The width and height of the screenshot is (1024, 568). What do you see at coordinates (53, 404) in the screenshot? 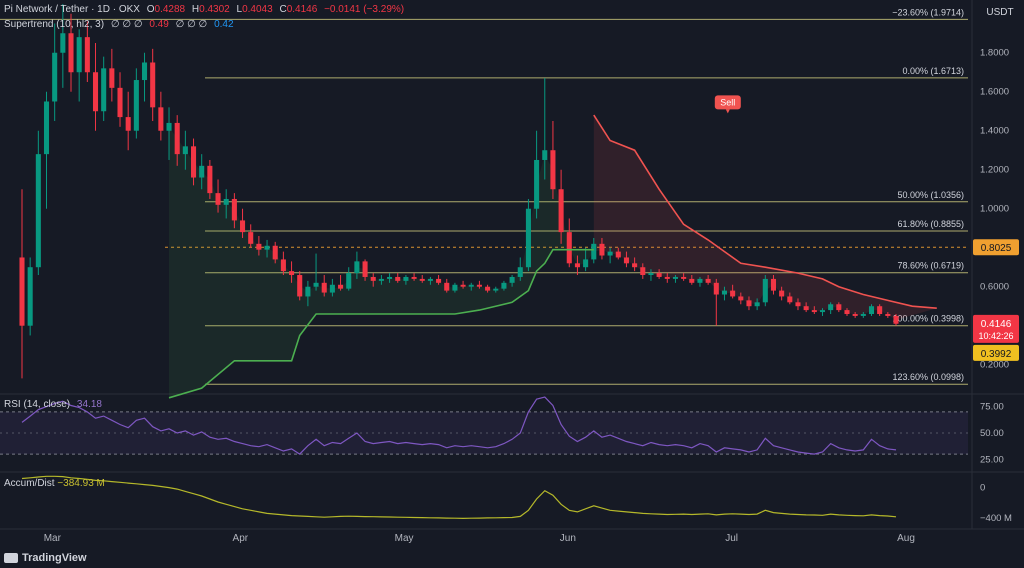
I see `rsi-legend: RSI (14, close) 34.18` at bounding box center [53, 404].